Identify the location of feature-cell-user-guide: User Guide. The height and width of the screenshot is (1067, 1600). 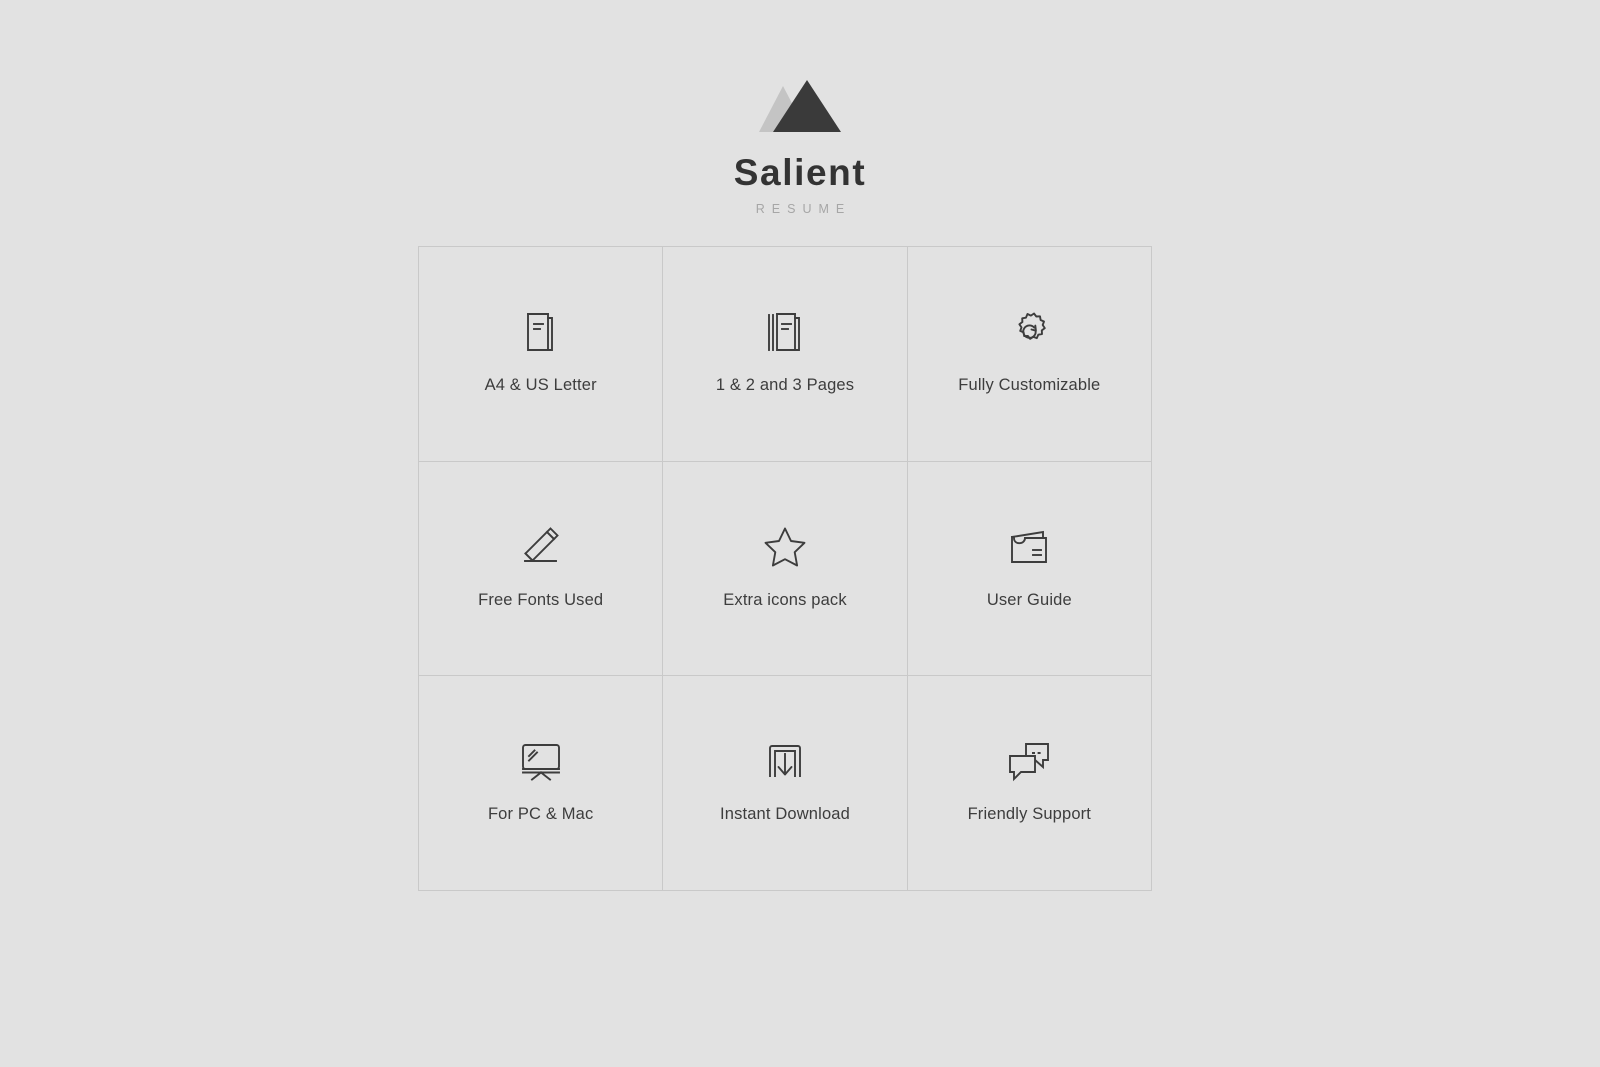
(1029, 569).